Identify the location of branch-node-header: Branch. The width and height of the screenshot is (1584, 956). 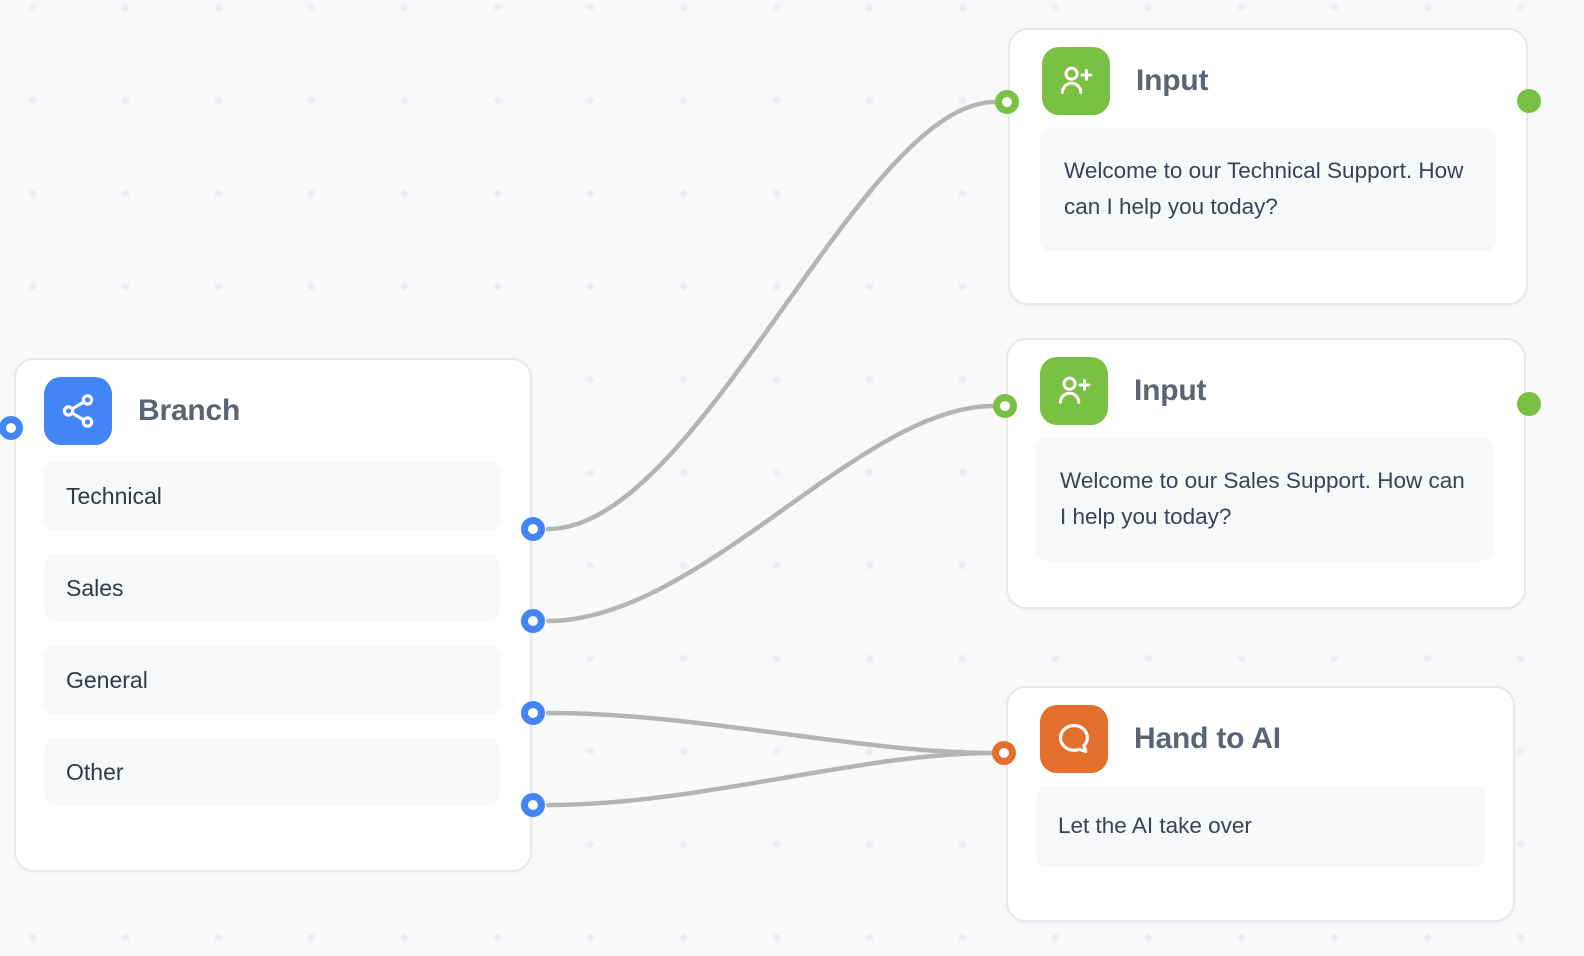
(273, 402).